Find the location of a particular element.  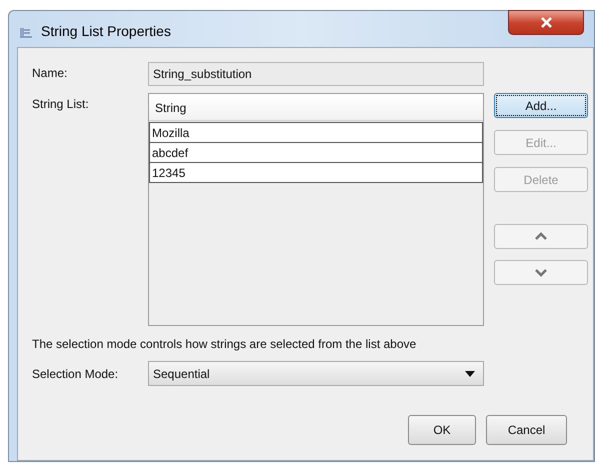

table-cell: abcdef is located at coordinates (316, 152).